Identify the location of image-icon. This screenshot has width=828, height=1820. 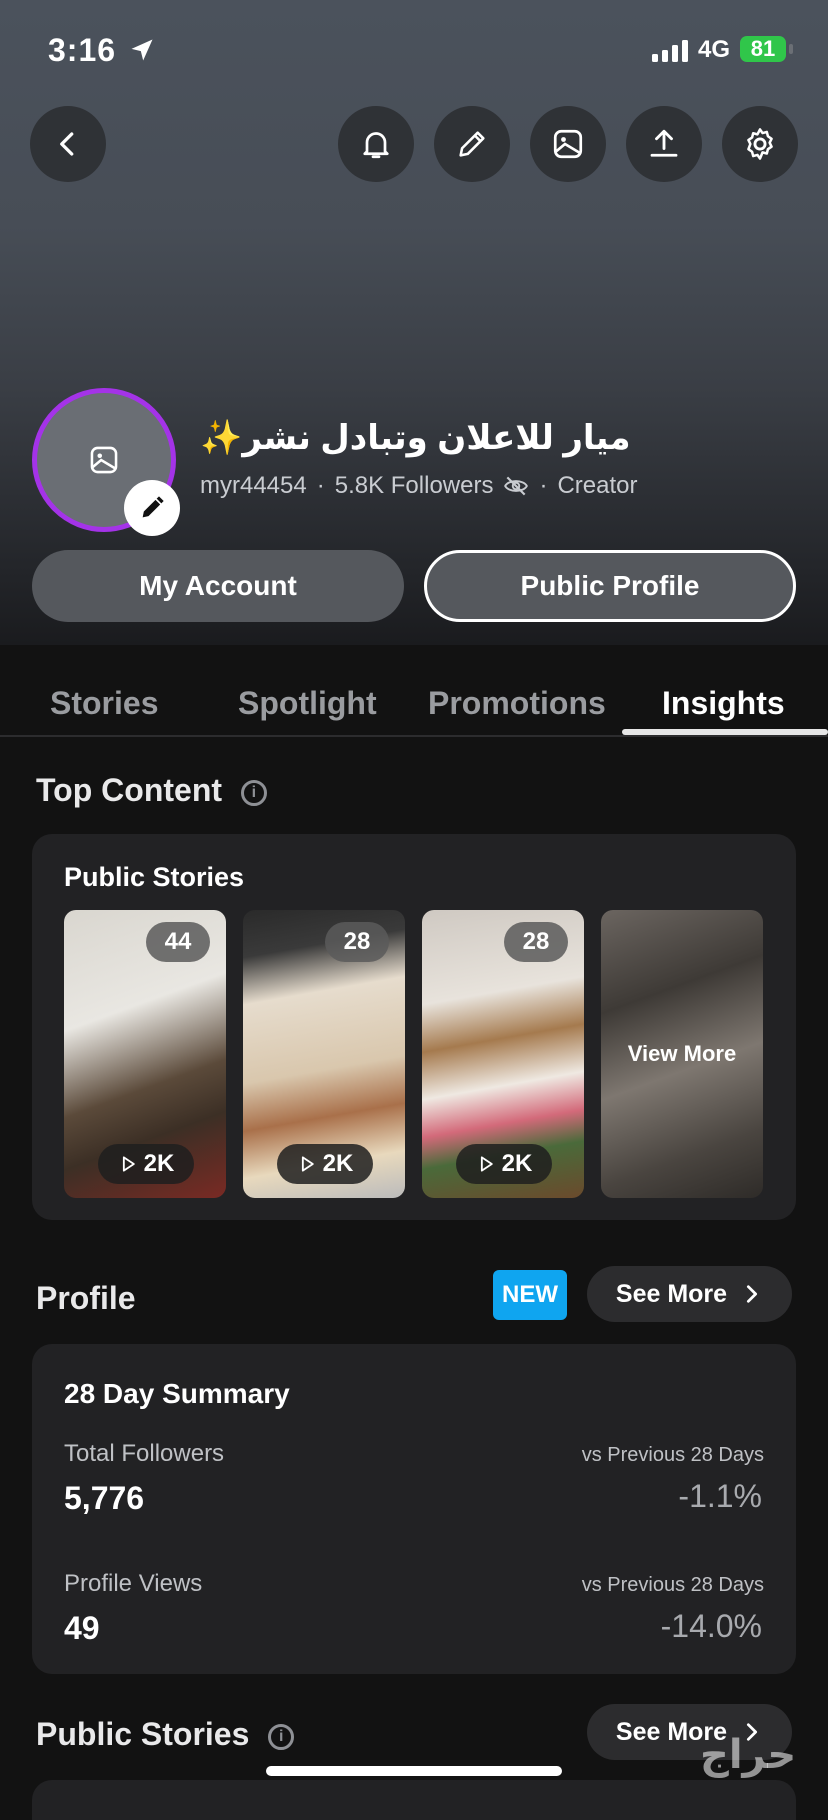
(568, 144).